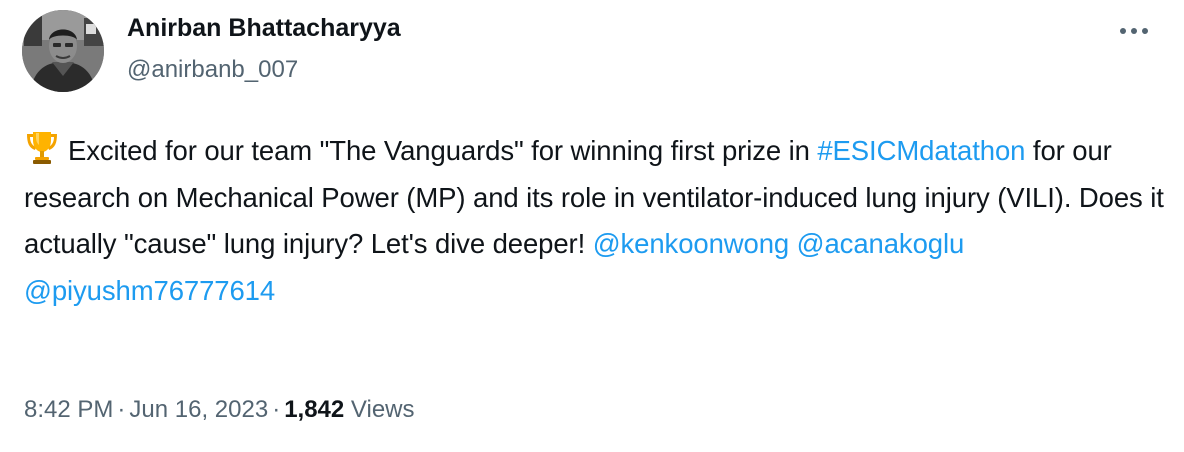  Describe the element at coordinates (314, 409) in the screenshot. I see `views-count: 1,842` at that location.